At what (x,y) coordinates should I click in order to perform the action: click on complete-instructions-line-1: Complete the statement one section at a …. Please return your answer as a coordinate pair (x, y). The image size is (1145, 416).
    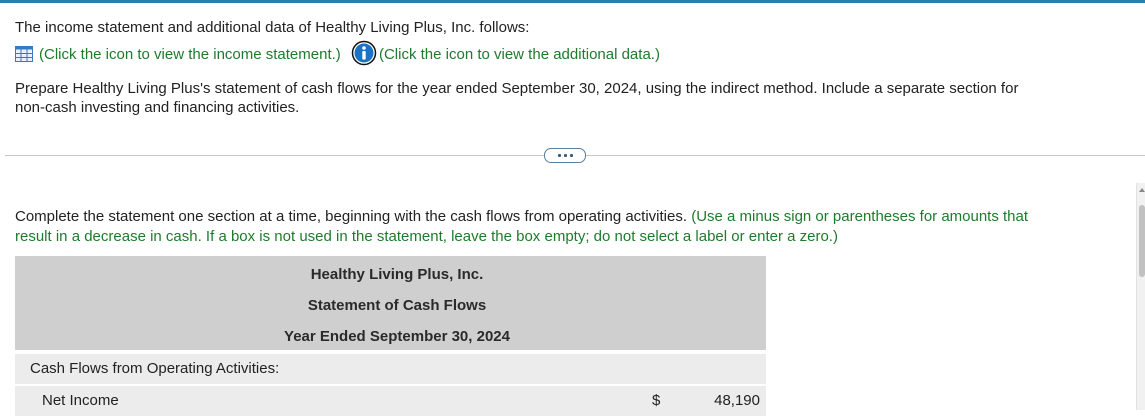
    Looking at the image, I should click on (521, 216).